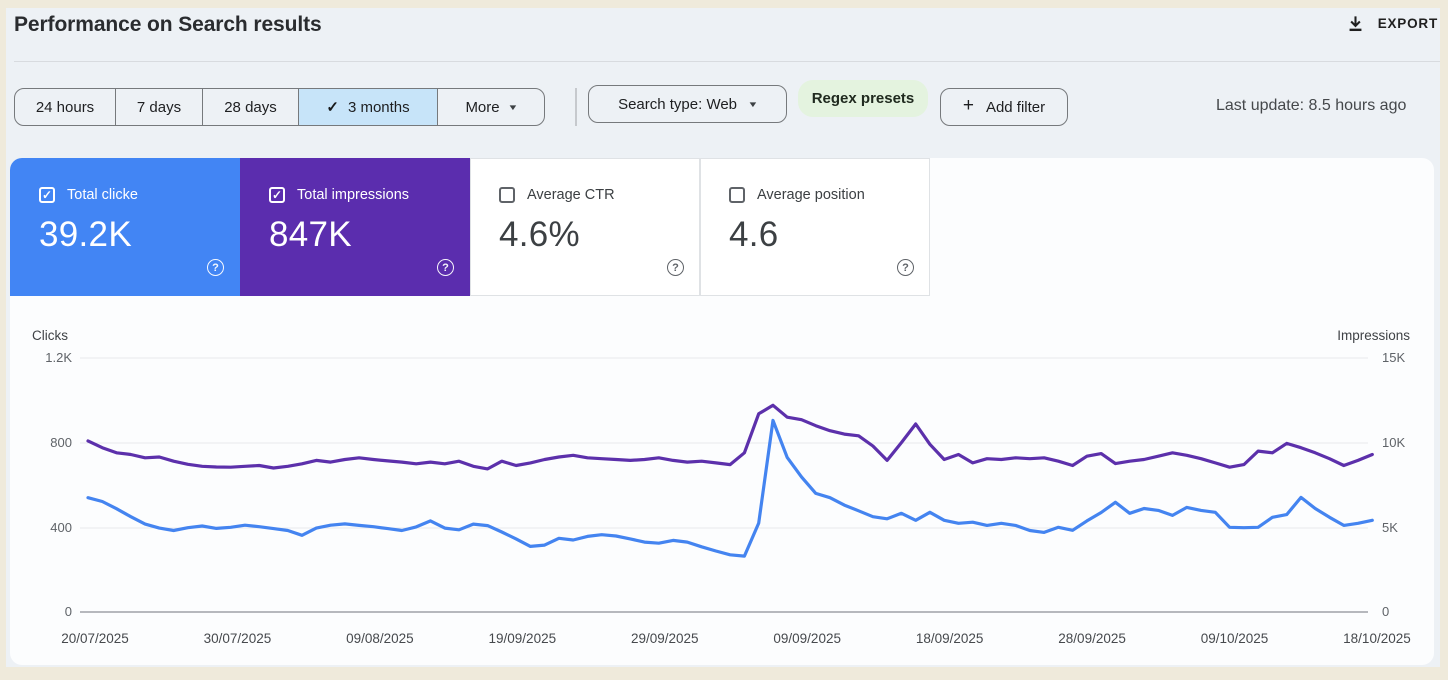 The height and width of the screenshot is (680, 1448). Describe the element at coordinates (482, 107) in the screenshot. I see `date-range-label: More` at that location.